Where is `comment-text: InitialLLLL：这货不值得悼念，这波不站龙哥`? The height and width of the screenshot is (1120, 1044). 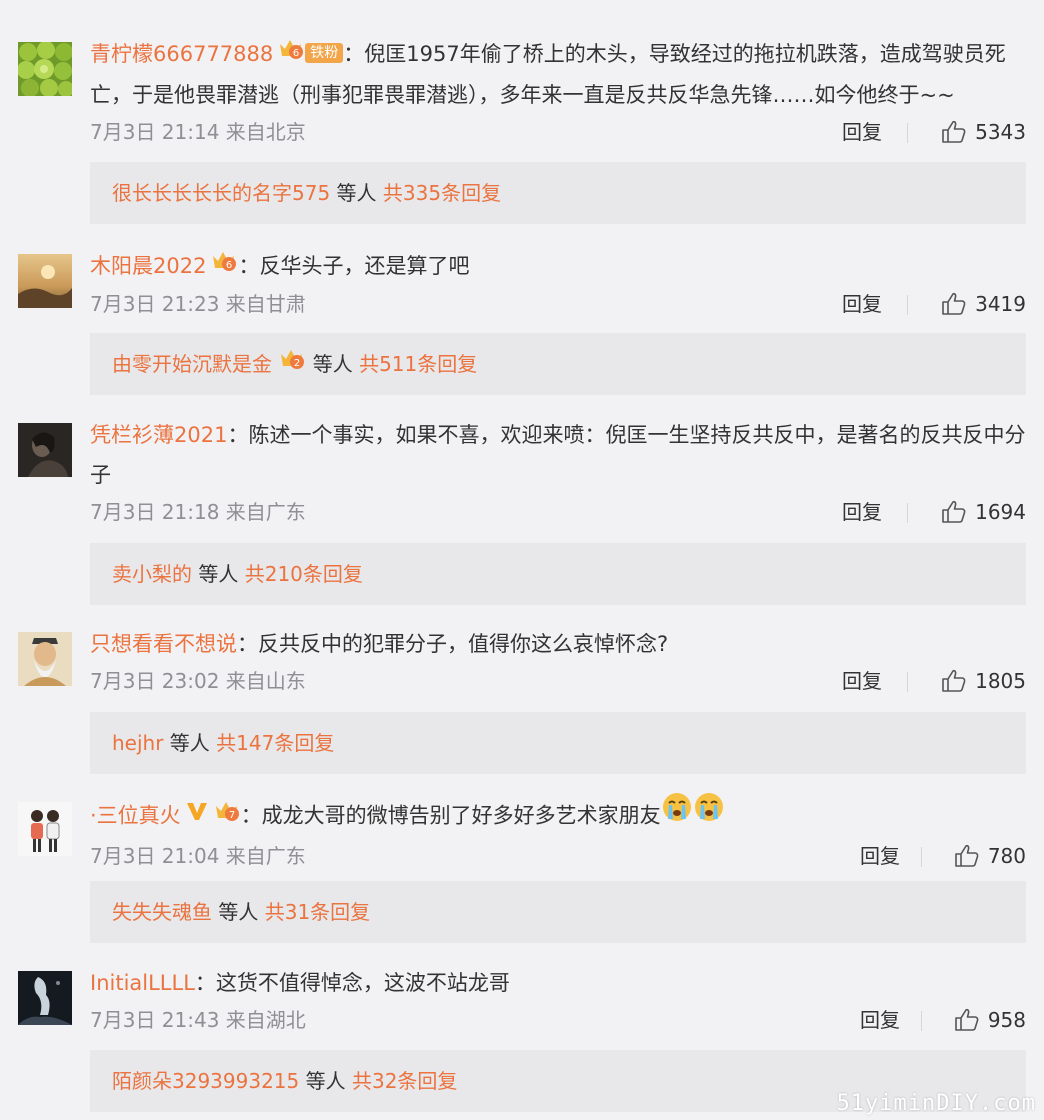
comment-text: InitialLLLL：这货不值得悼念，这波不站龙哥 is located at coordinates (560, 983).